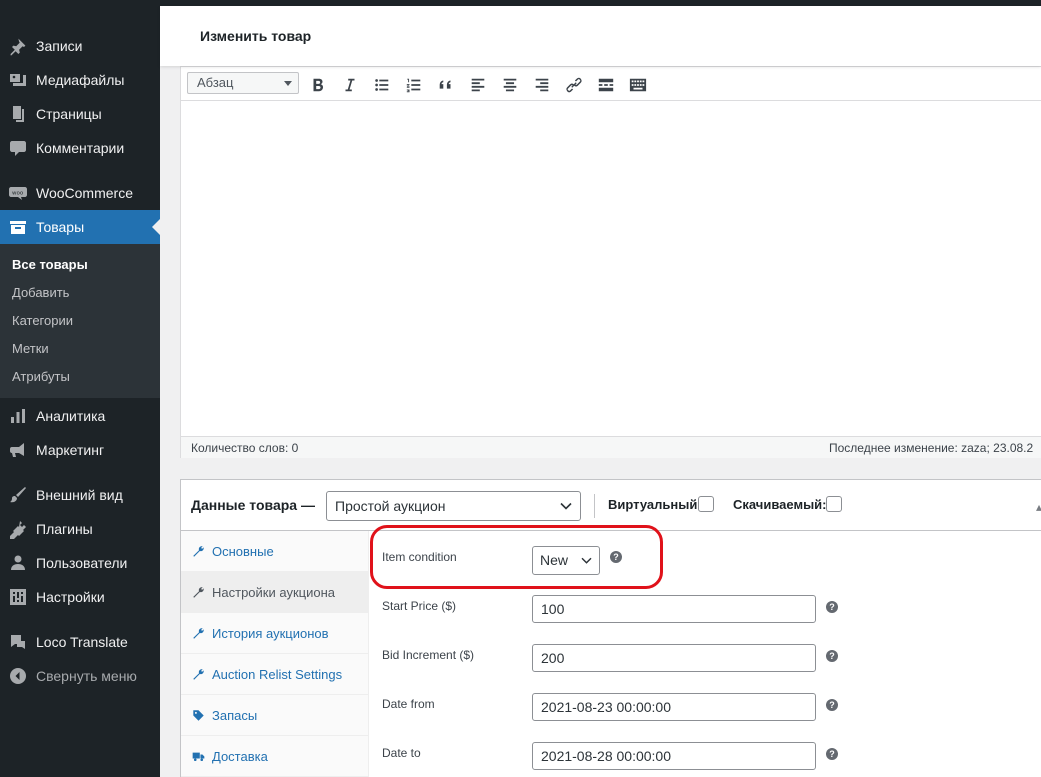 This screenshot has height=777, width=1041. What do you see at coordinates (382, 85) in the screenshot?
I see `bullet-list-icon` at bounding box center [382, 85].